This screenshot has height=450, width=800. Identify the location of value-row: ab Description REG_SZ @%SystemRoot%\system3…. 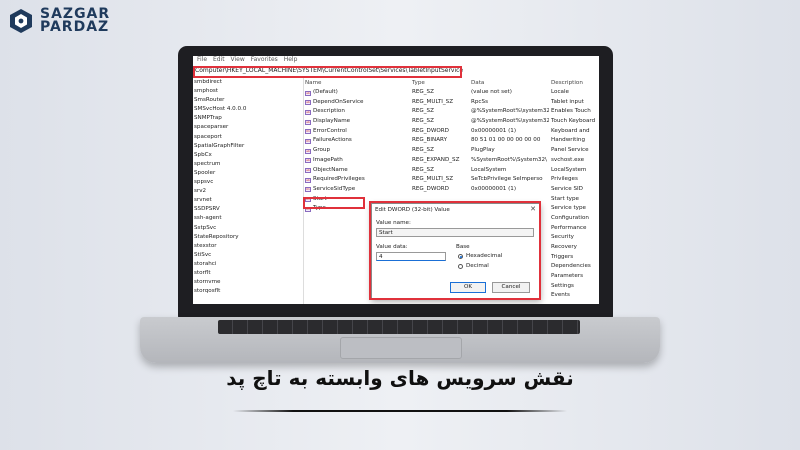
(452, 112).